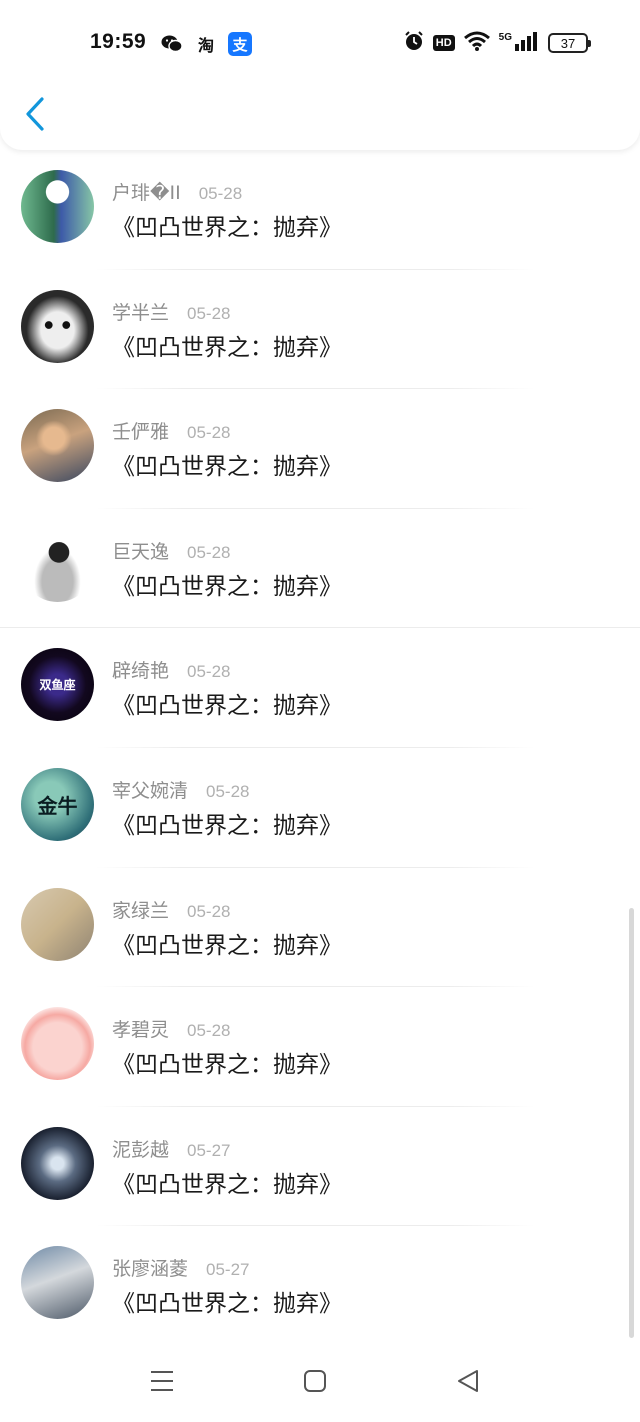  Describe the element at coordinates (320, 330) in the screenshot. I see `list-item: 学半兰 05-28 《凹凸世界之：抛弃》` at that location.